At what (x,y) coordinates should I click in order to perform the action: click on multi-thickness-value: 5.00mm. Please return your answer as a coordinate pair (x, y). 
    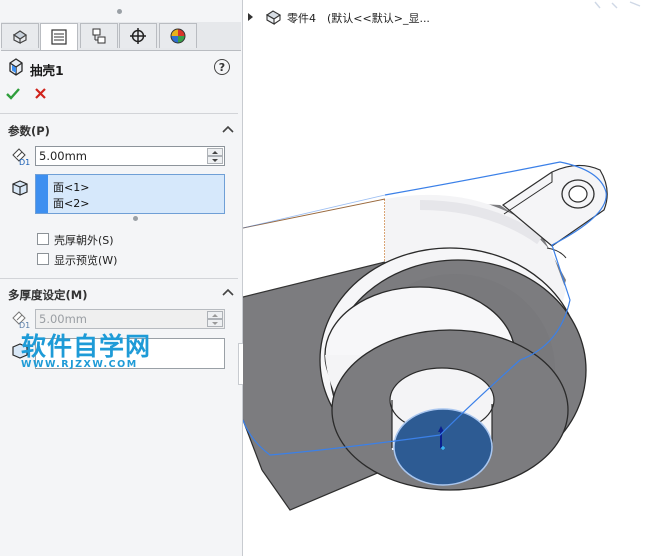
    Looking at the image, I should click on (63, 319).